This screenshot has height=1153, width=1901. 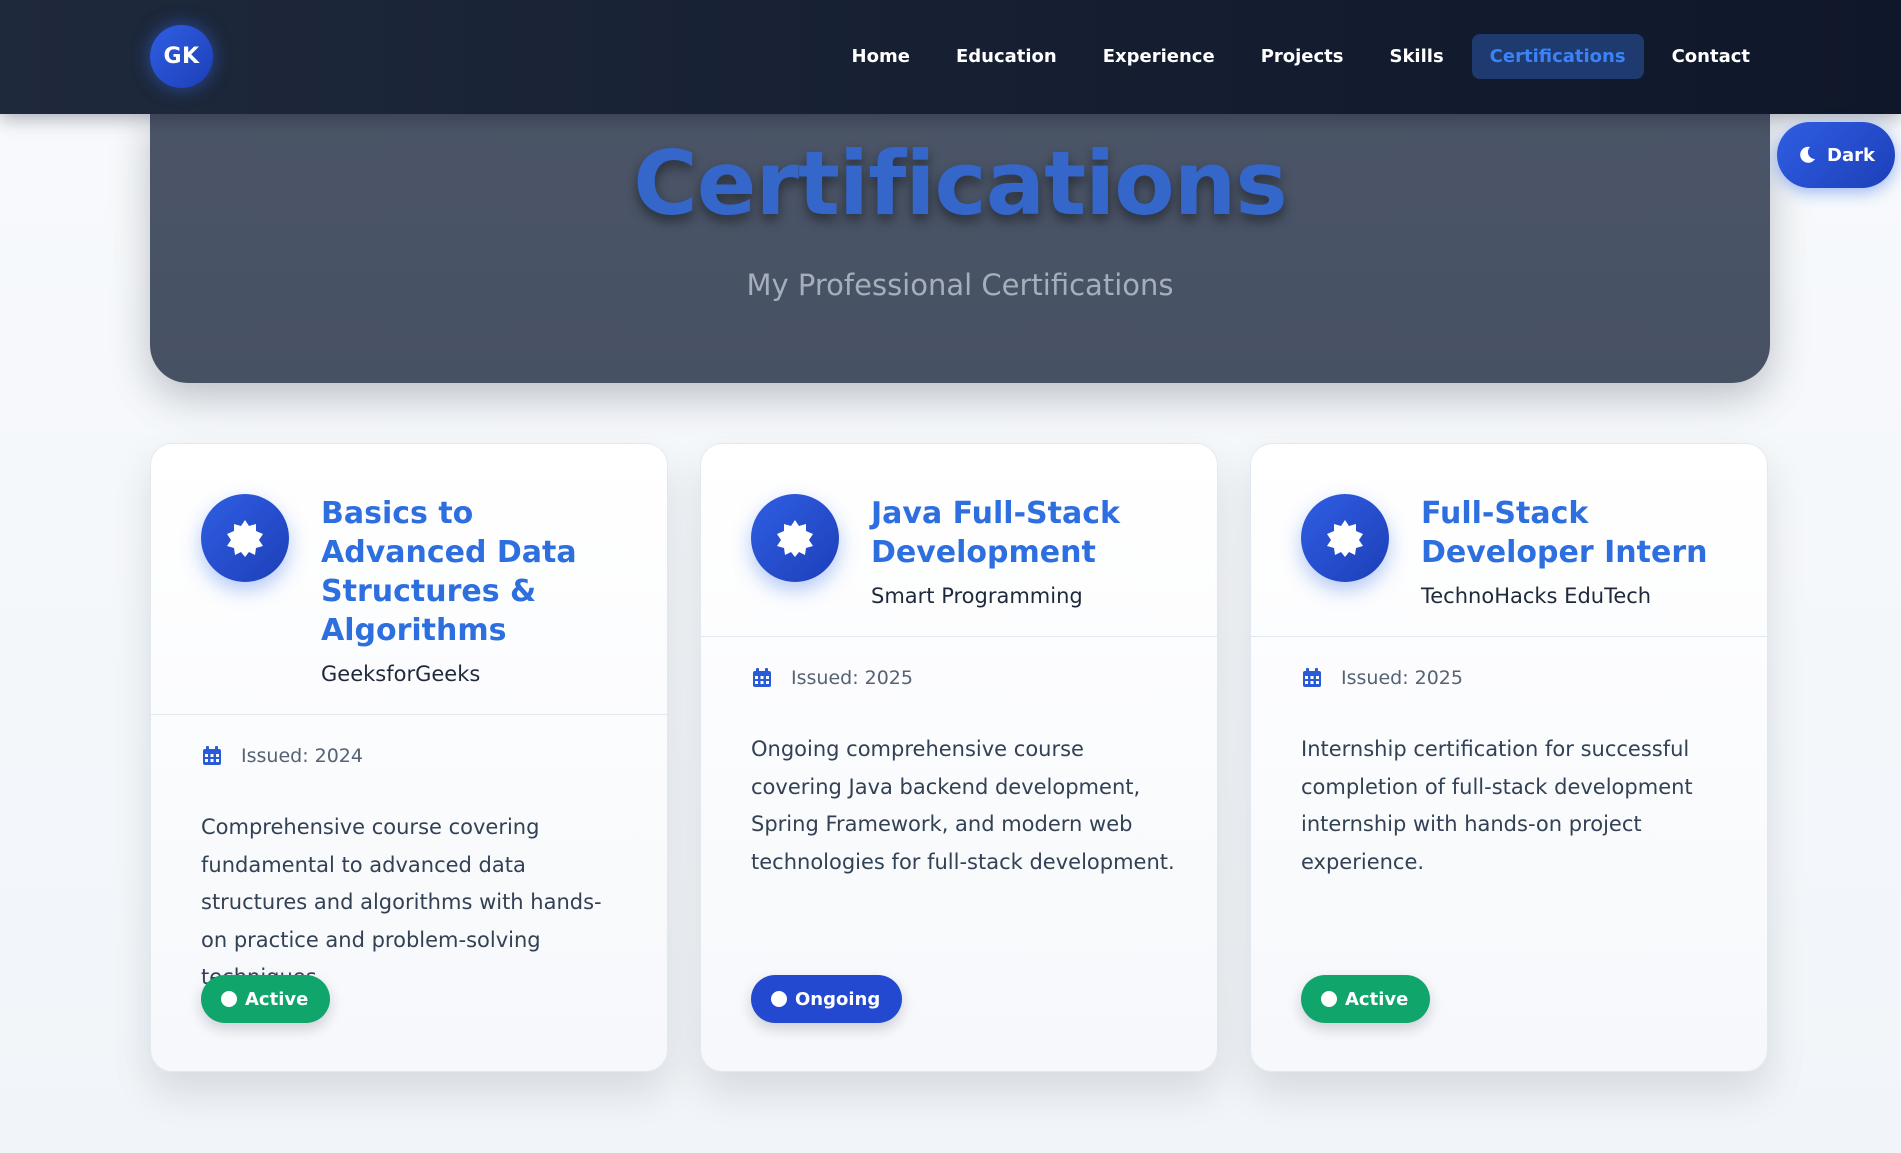 I want to click on nav-link-home: Home, so click(x=881, y=56).